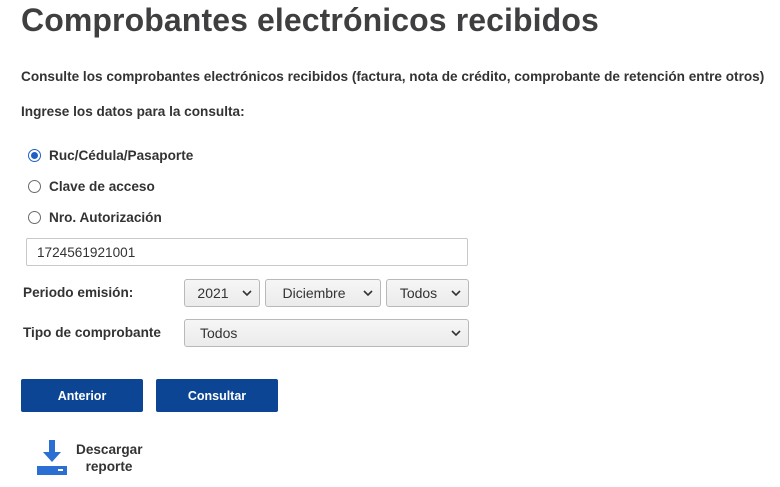 This screenshot has width=780, height=487. I want to click on radio-nro-autorizacion: Nro. Autorización, so click(95, 217).